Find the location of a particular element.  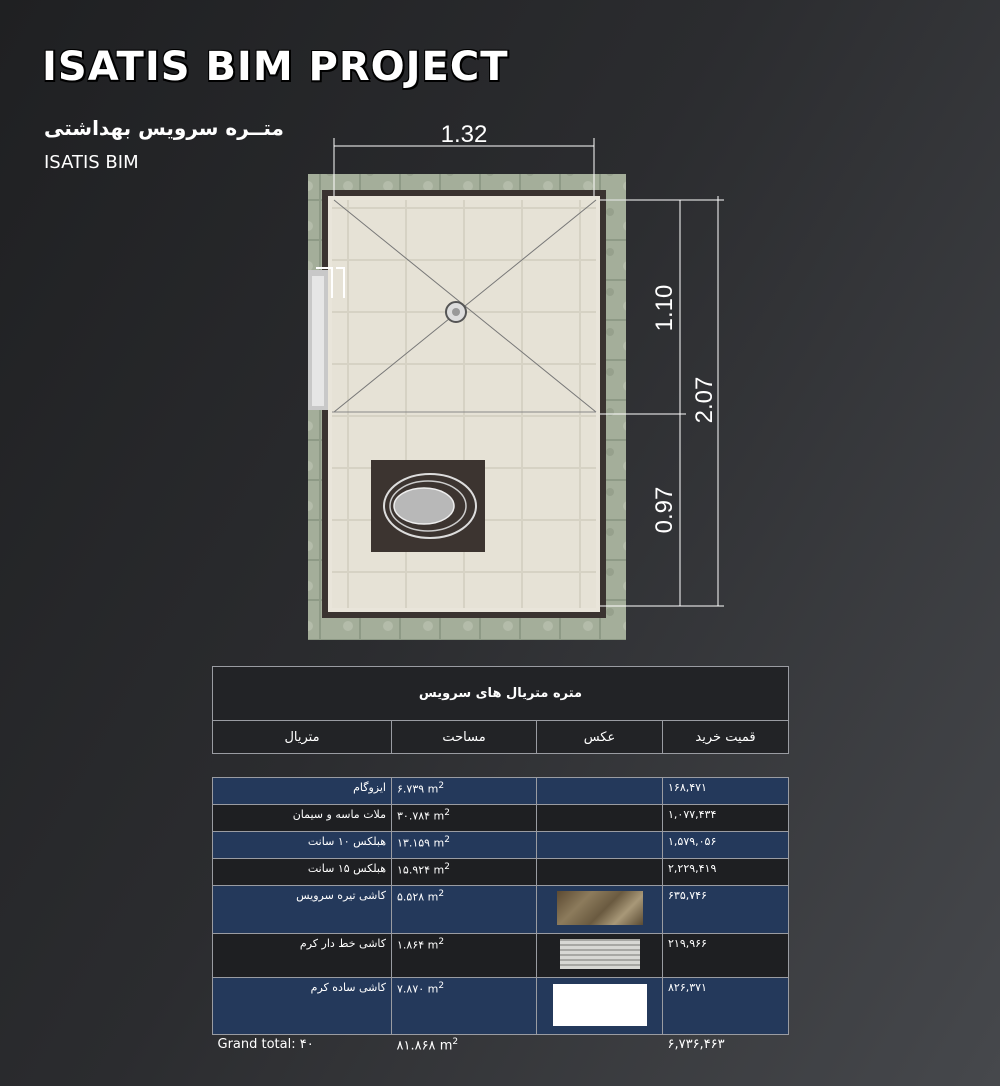

table-row: هبلکس ۱۵ سانت ۱۵.۹۲۴ m2 ۲,۲۲۹,۴۱۹ is located at coordinates (500, 872).